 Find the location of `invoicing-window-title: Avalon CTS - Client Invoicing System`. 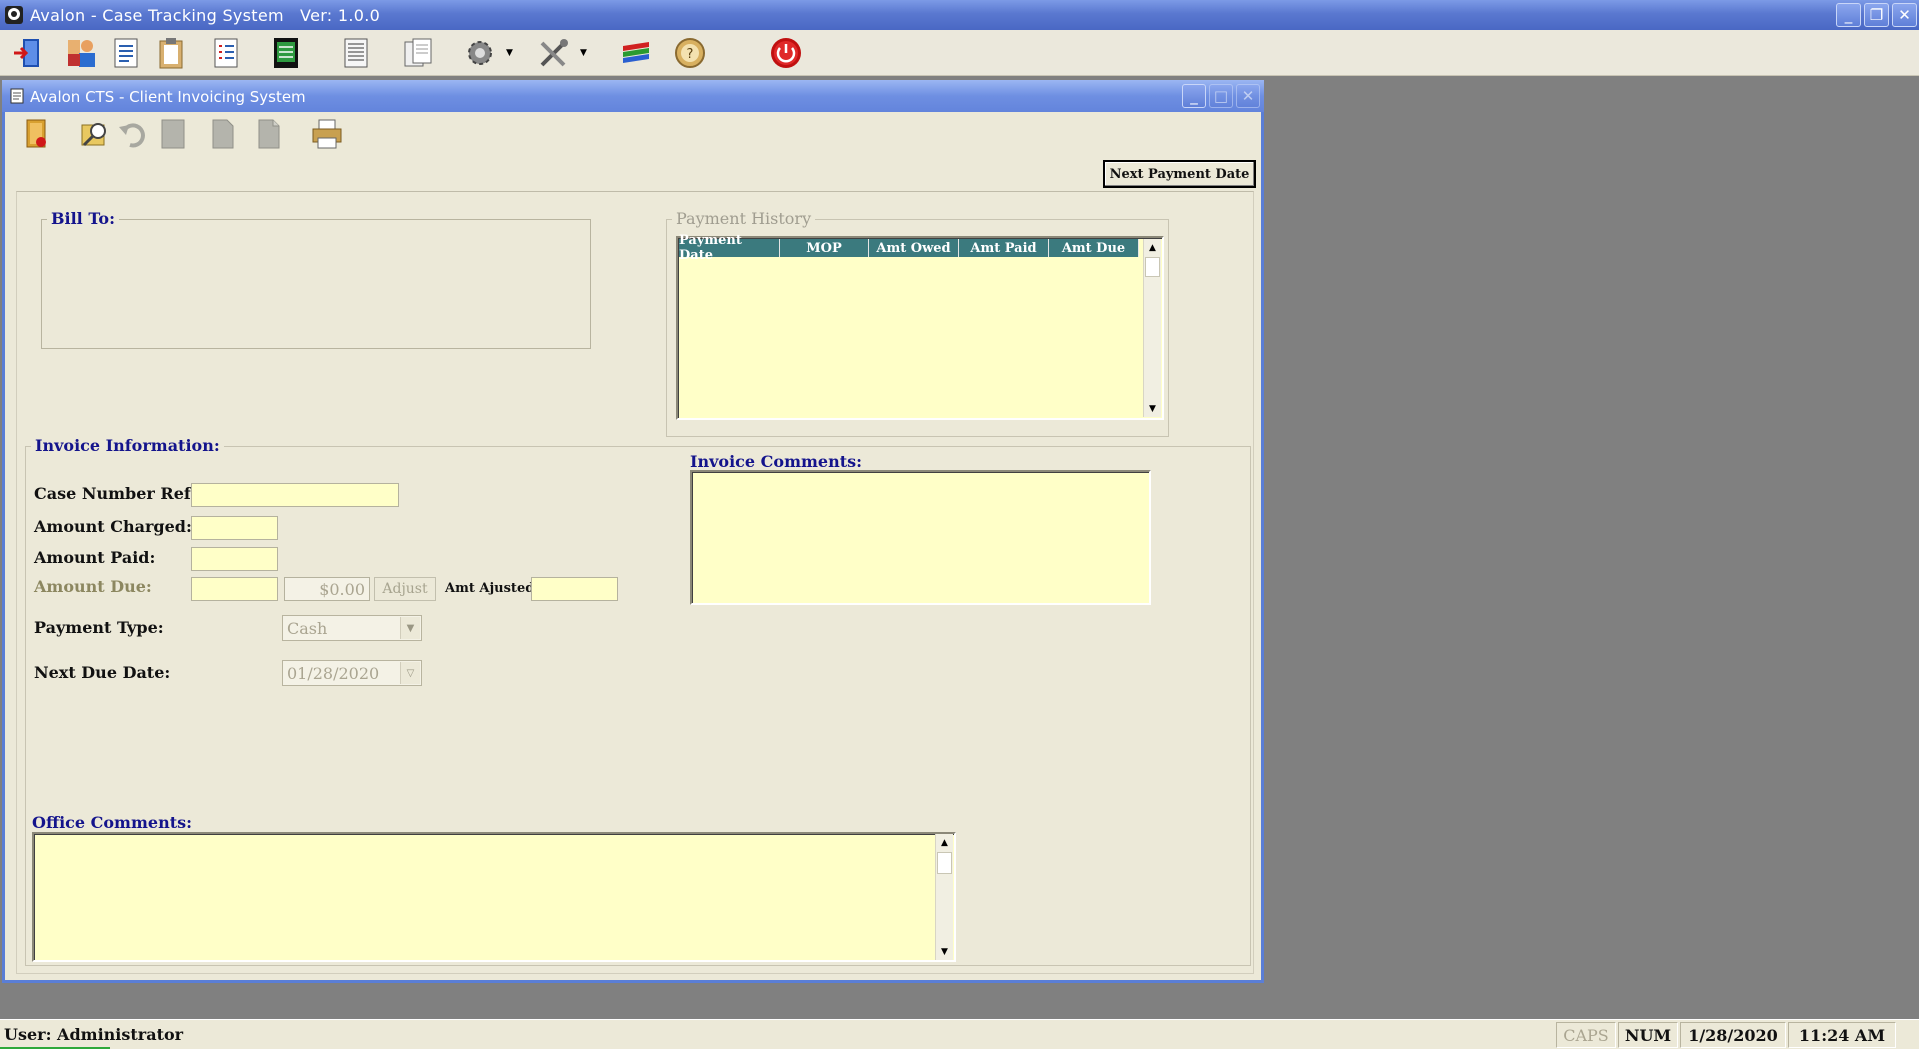

invoicing-window-title: Avalon CTS - Client Invoicing System is located at coordinates (168, 97).